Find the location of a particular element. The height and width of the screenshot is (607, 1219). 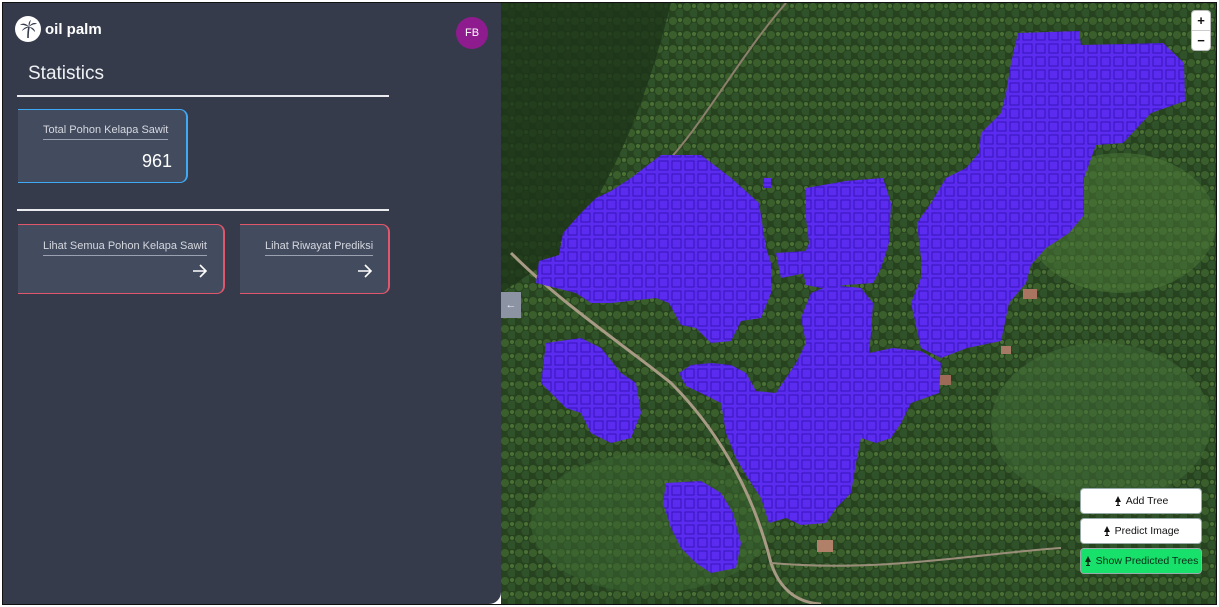

add-tree-label: Add Tree is located at coordinates (1147, 501).